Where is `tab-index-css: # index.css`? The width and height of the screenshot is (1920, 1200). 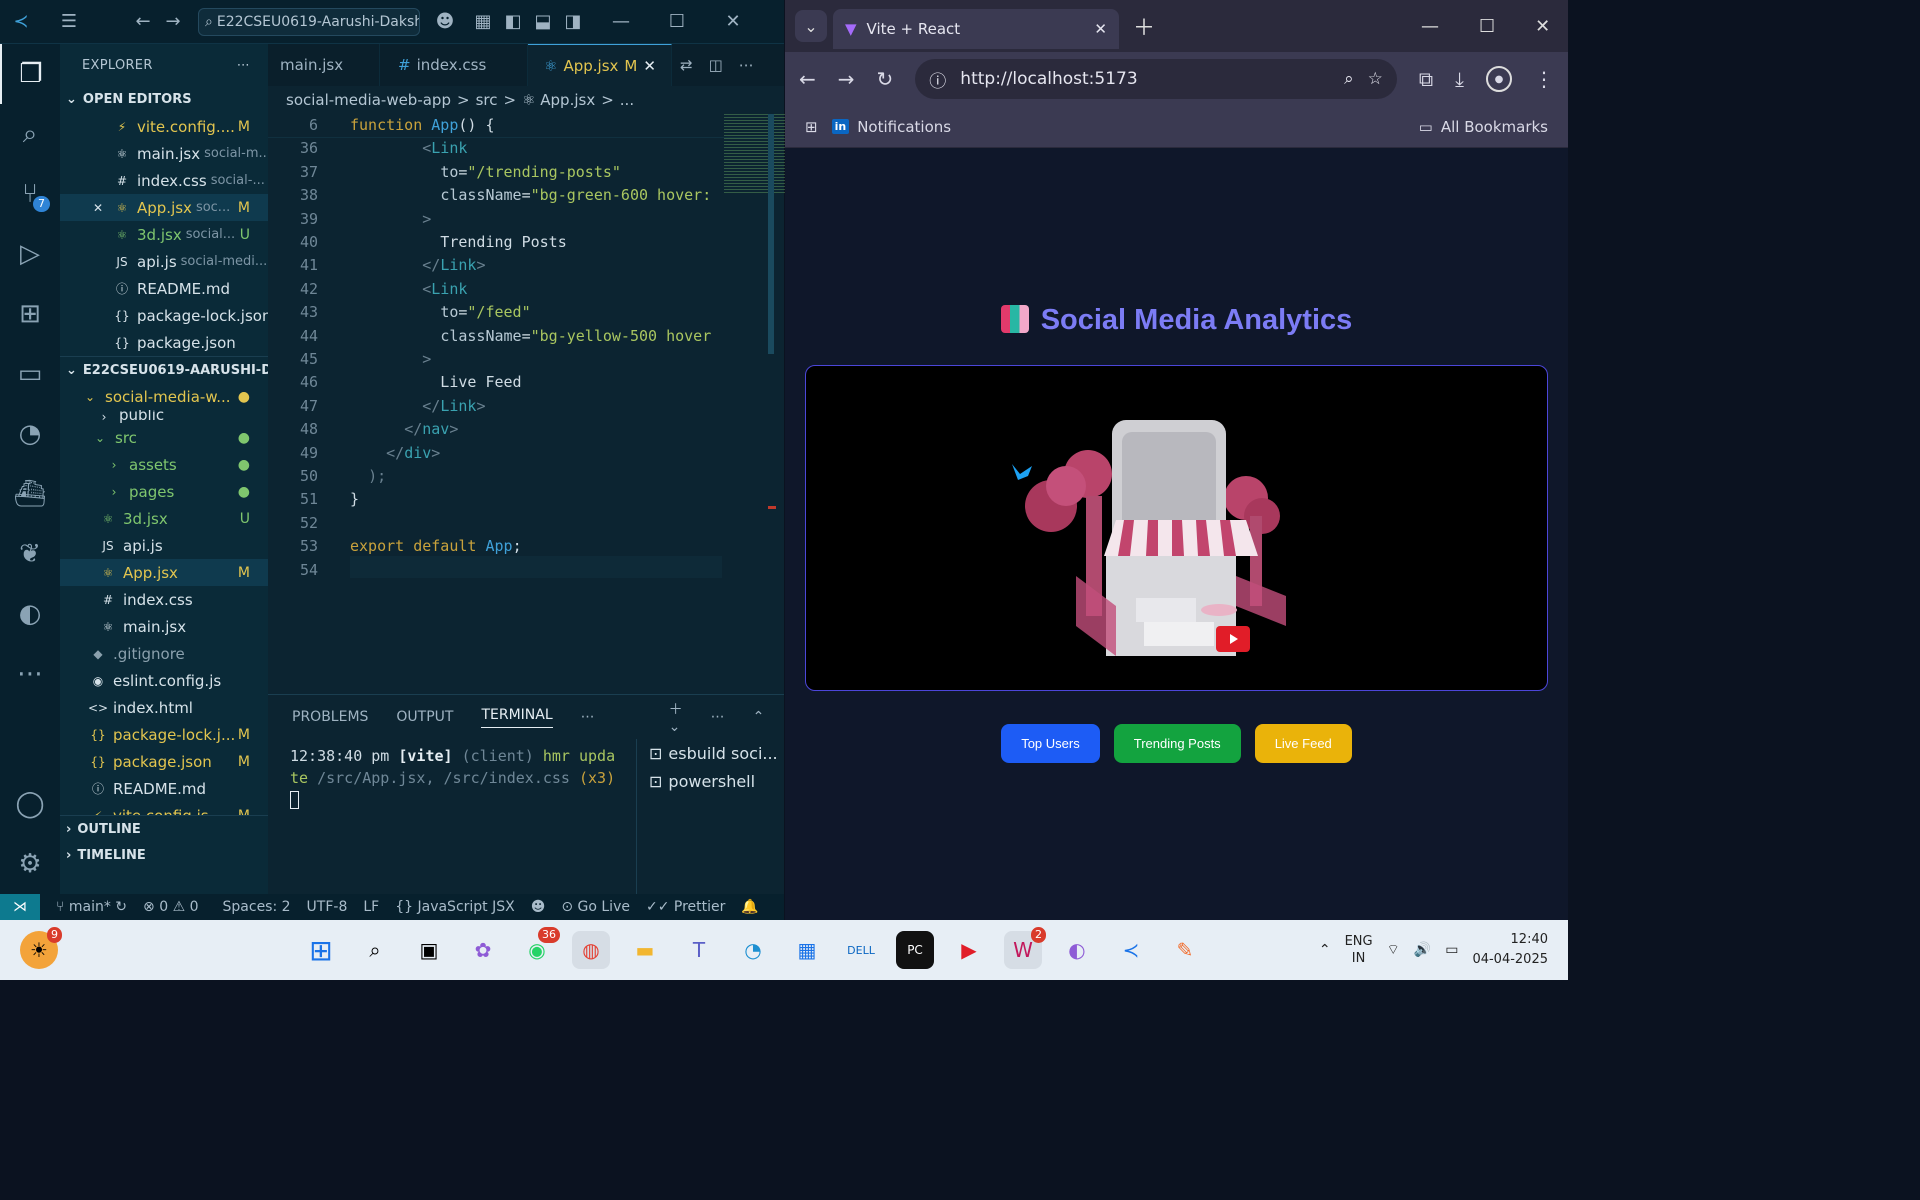
tab-index-css: # index.css is located at coordinates (454, 65).